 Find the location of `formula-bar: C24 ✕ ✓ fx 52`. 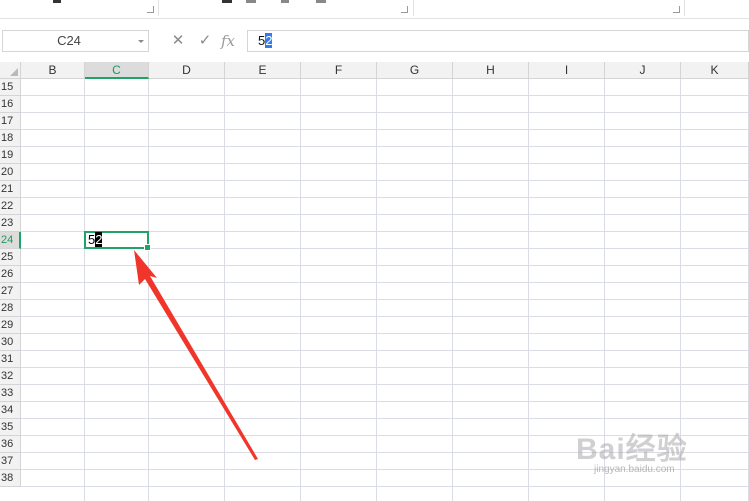

formula-bar: C24 ✕ ✓ fx 52 is located at coordinates (374, 43).